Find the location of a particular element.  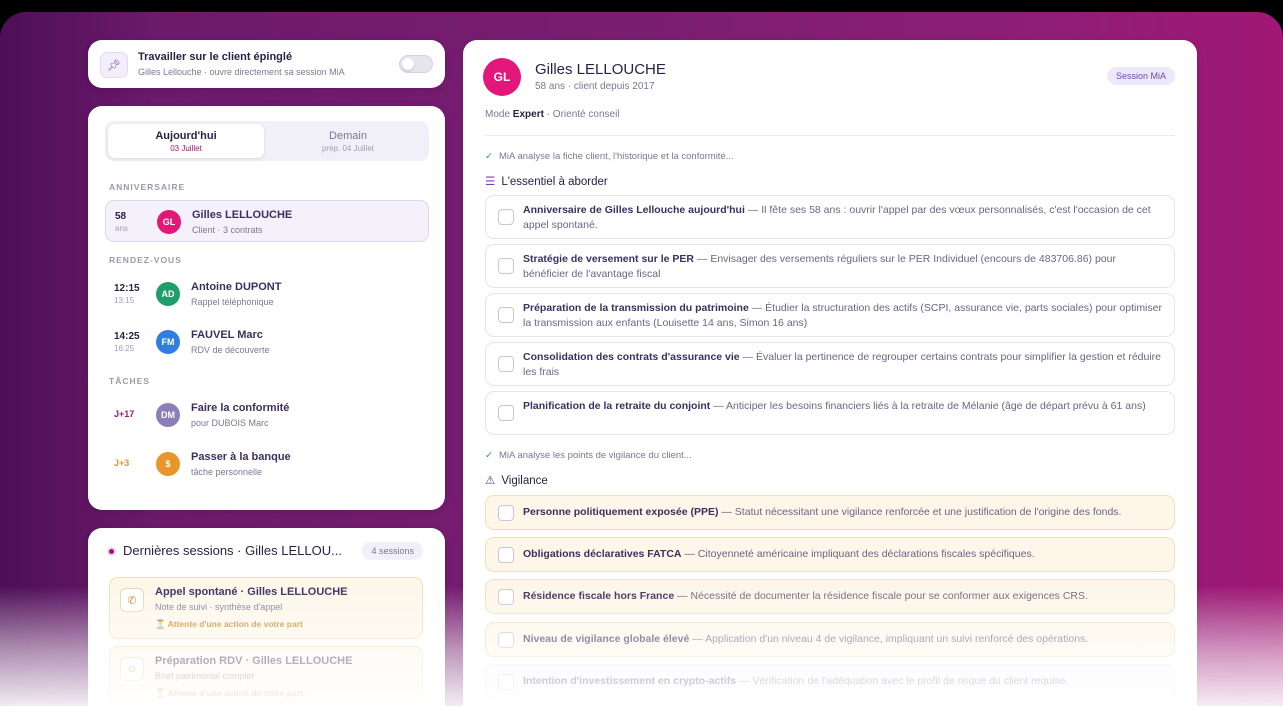

avatar: DM is located at coordinates (168, 415).